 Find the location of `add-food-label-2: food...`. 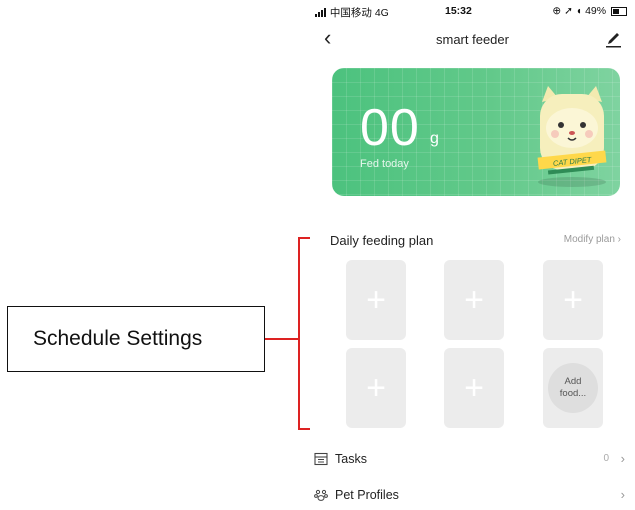

add-food-label-2: food... is located at coordinates (573, 393).